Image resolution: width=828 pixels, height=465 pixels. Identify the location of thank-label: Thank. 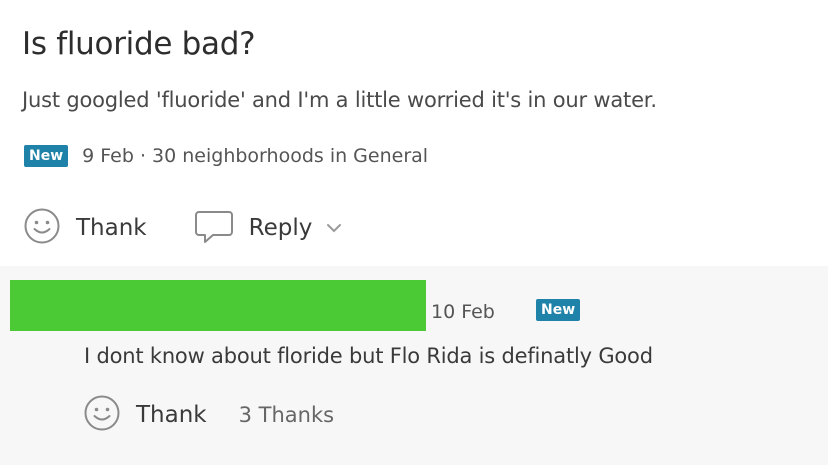
(111, 228).